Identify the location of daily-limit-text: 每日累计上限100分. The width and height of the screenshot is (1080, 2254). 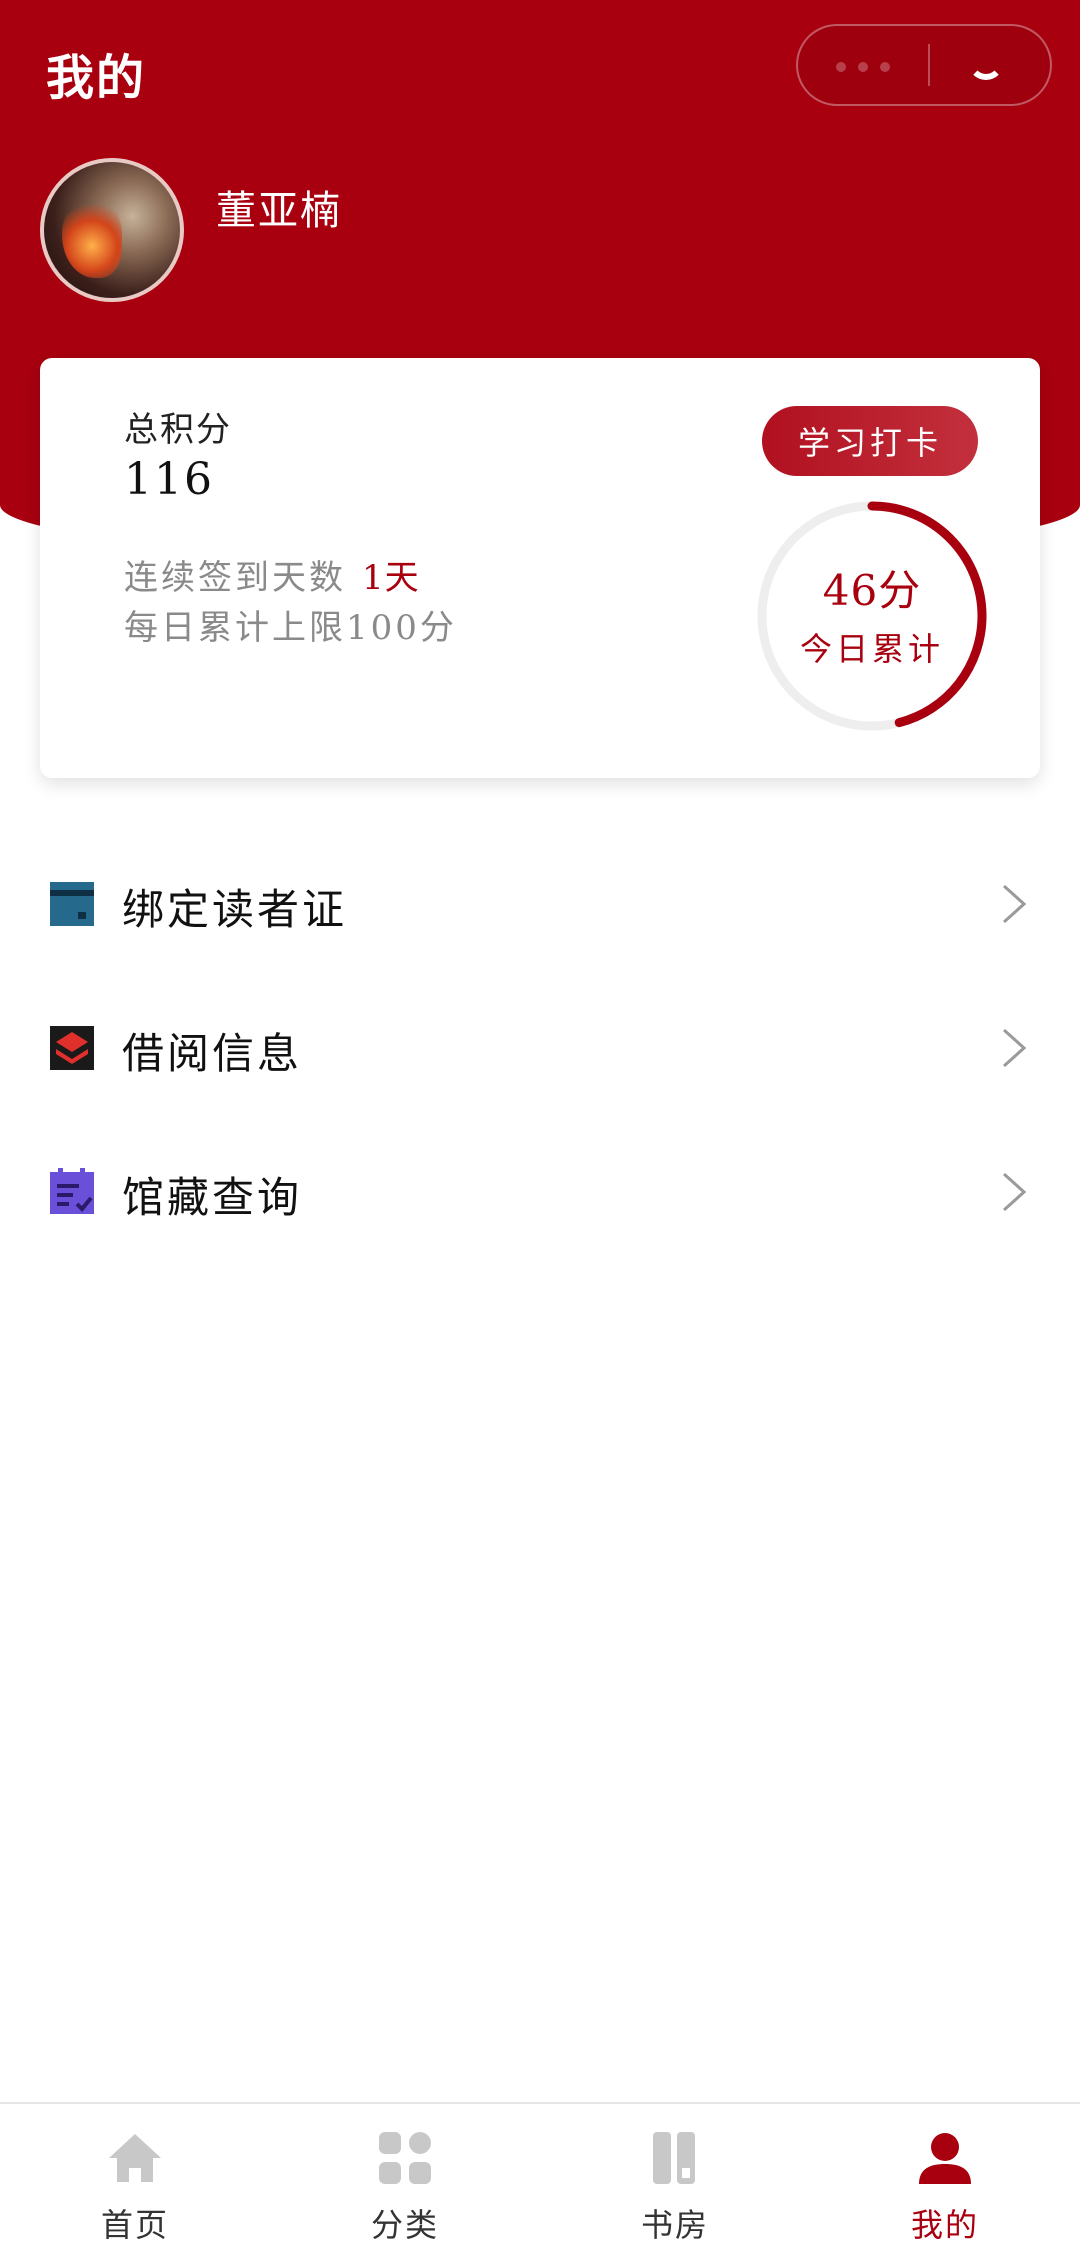
(290, 628).